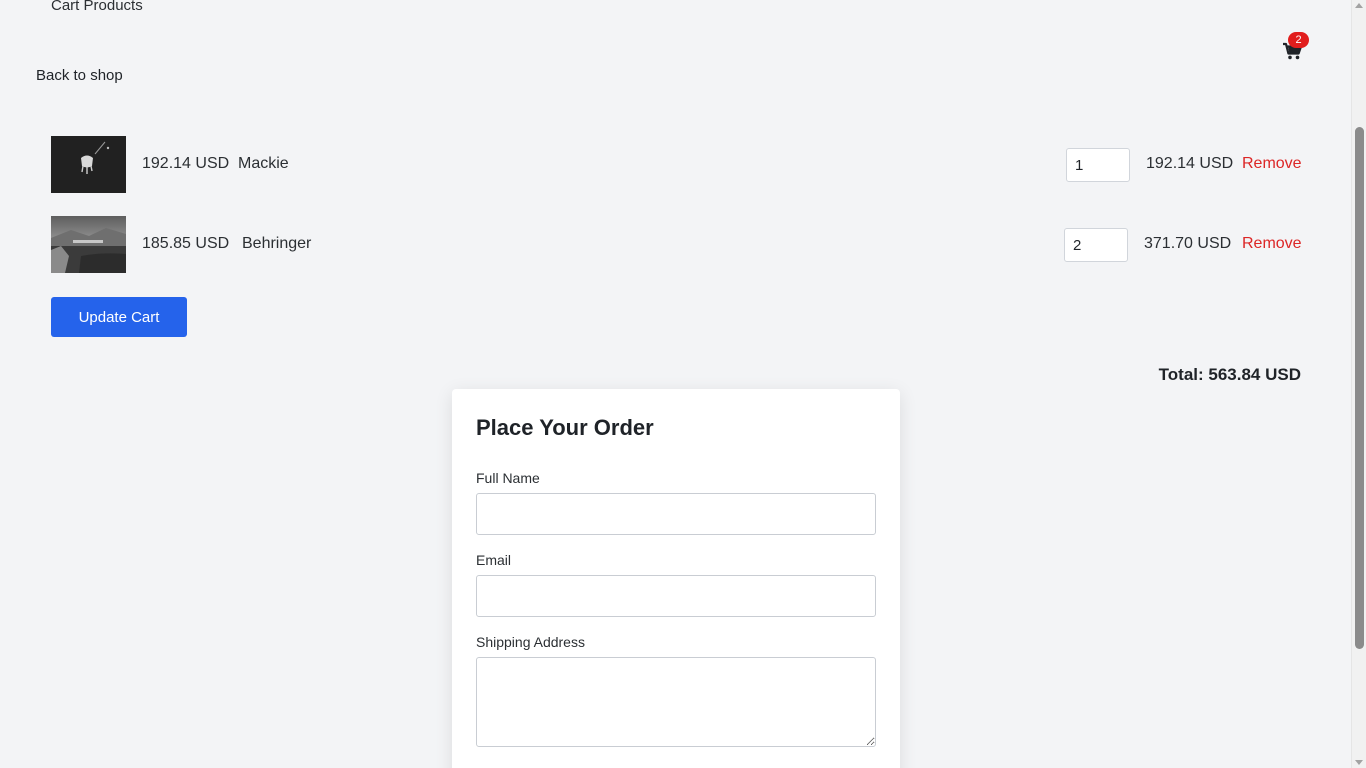 The height and width of the screenshot is (768, 1366). I want to click on cart-count-badge: 2, so click(1298, 40).